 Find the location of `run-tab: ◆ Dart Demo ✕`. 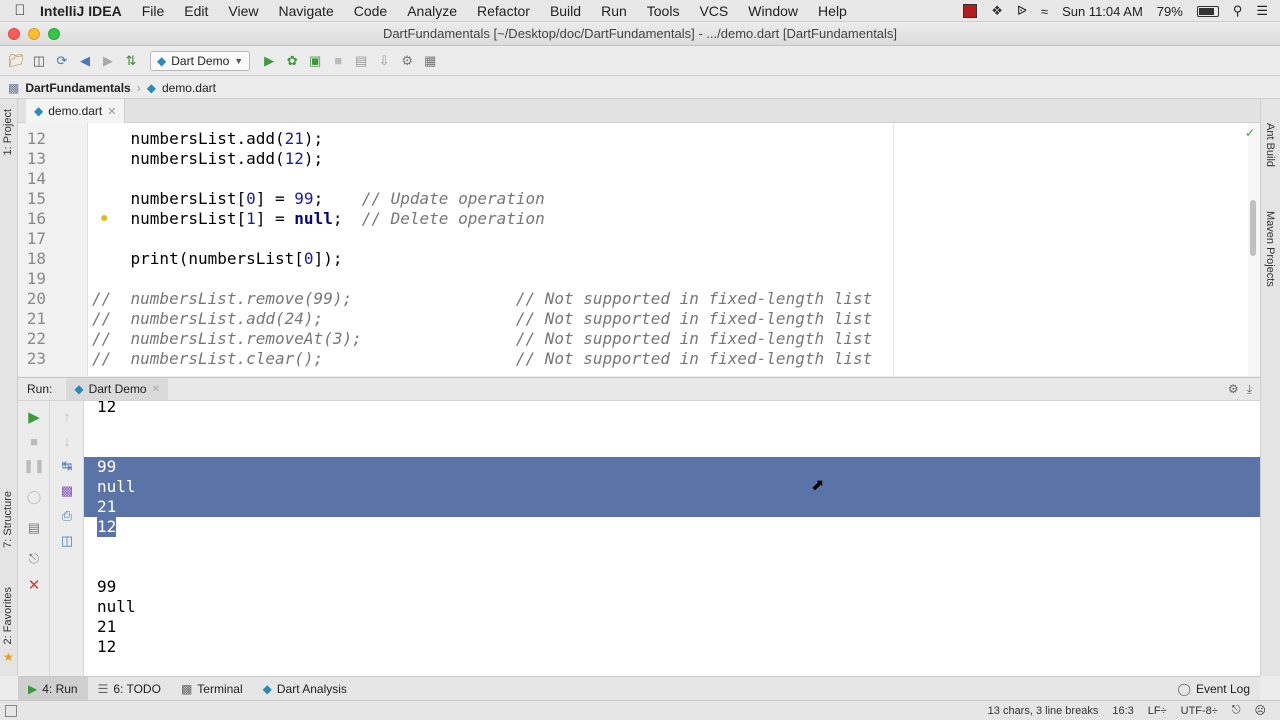

run-tab: ◆ Dart Demo ✕ is located at coordinates (117, 389).